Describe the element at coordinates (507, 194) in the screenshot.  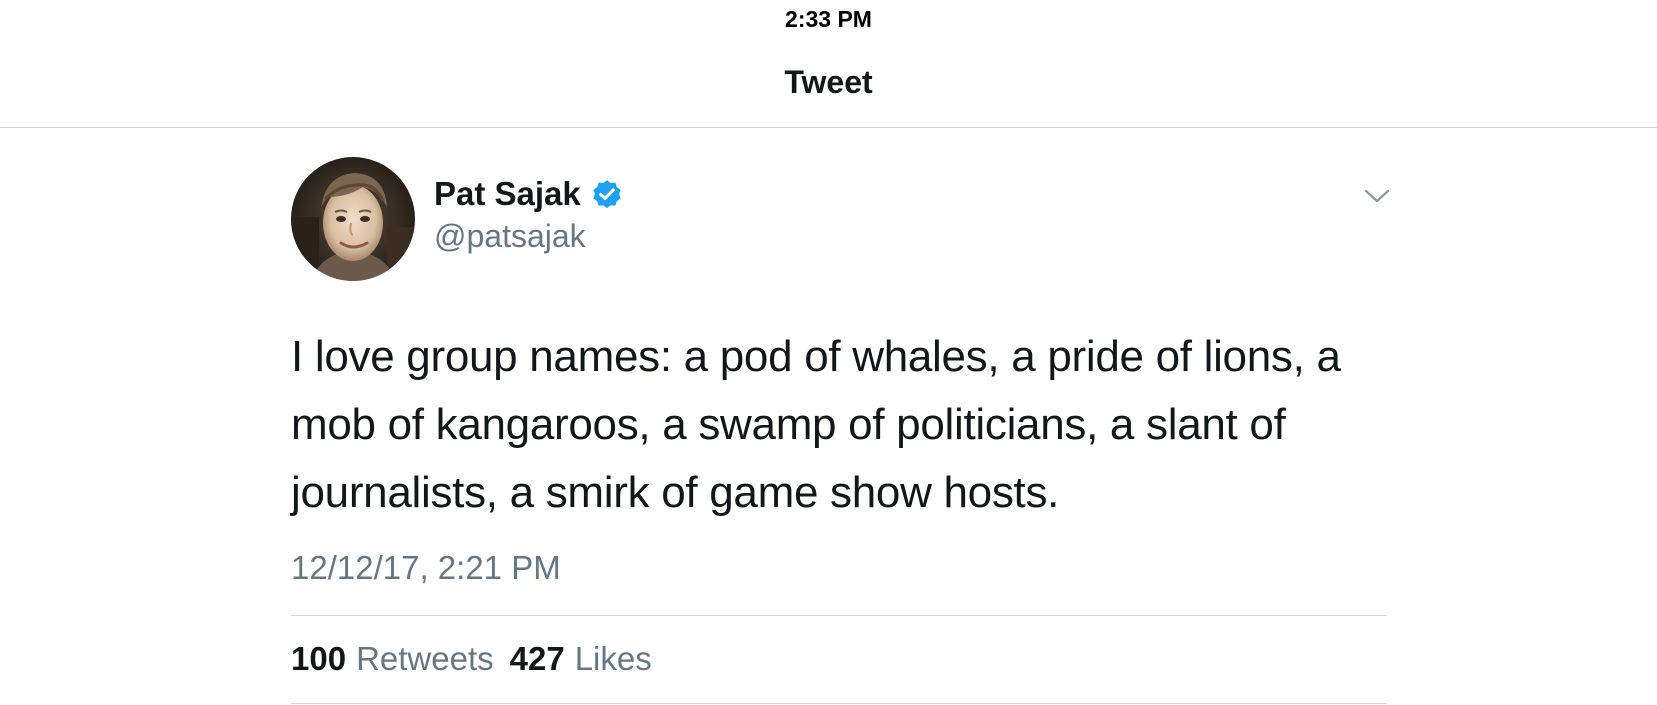
I see `author-name: Pat Sajak` at that location.